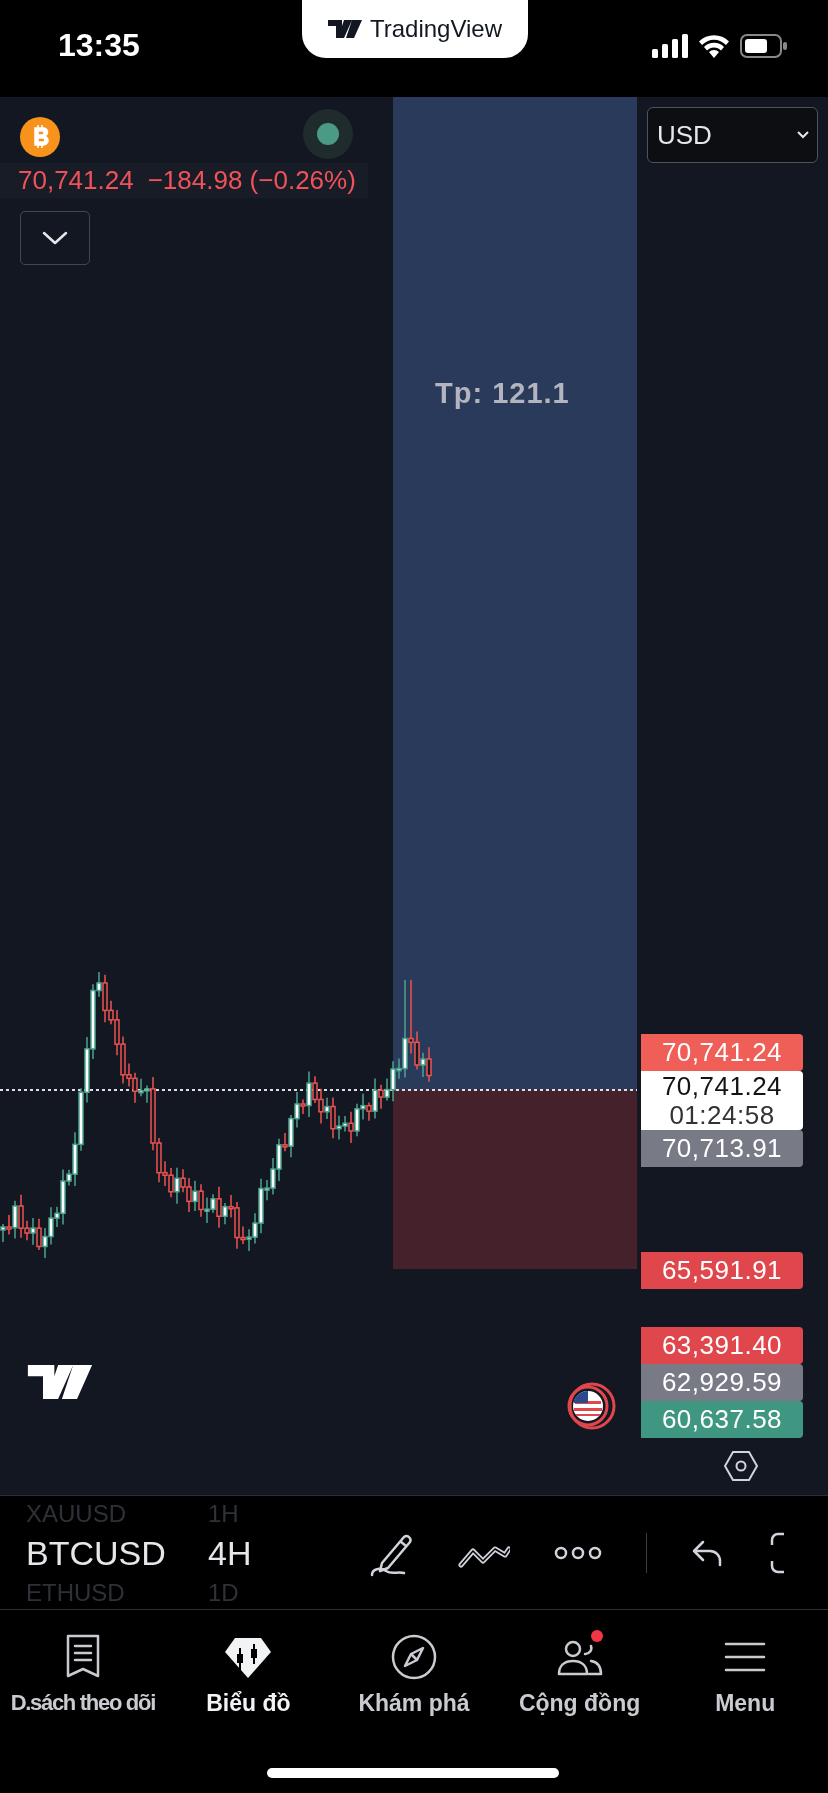  Describe the element at coordinates (248, 1701) in the screenshot. I see `tab: Biểu đồ` at that location.